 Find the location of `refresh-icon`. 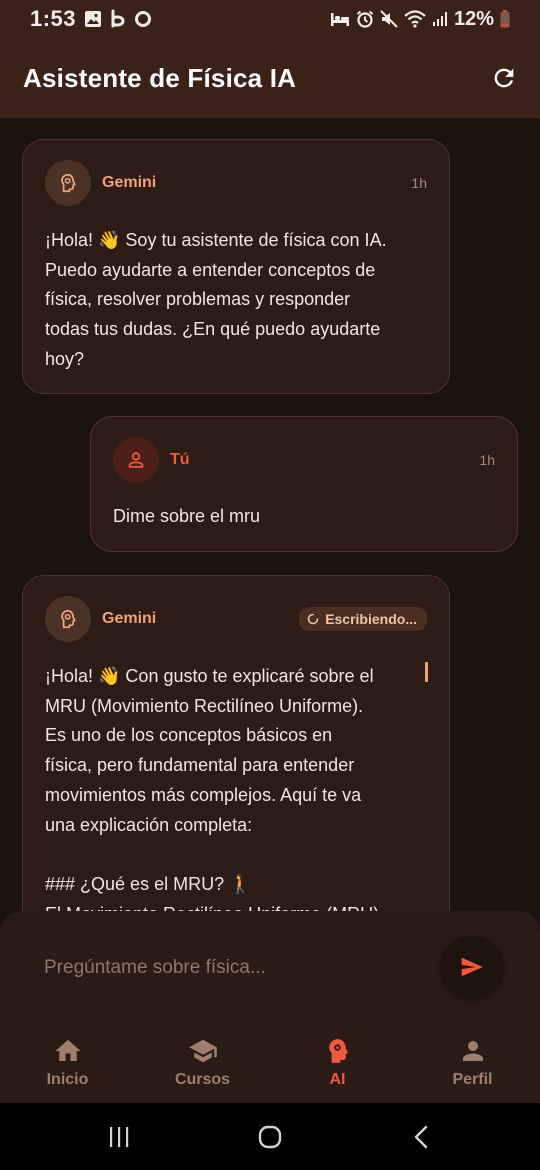

refresh-icon is located at coordinates (504, 78).